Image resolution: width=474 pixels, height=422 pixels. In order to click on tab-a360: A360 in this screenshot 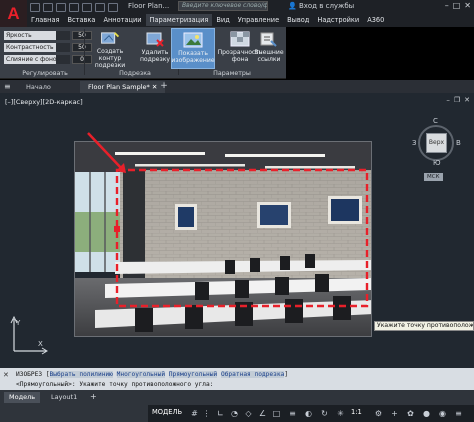, I will do `click(375, 20)`.